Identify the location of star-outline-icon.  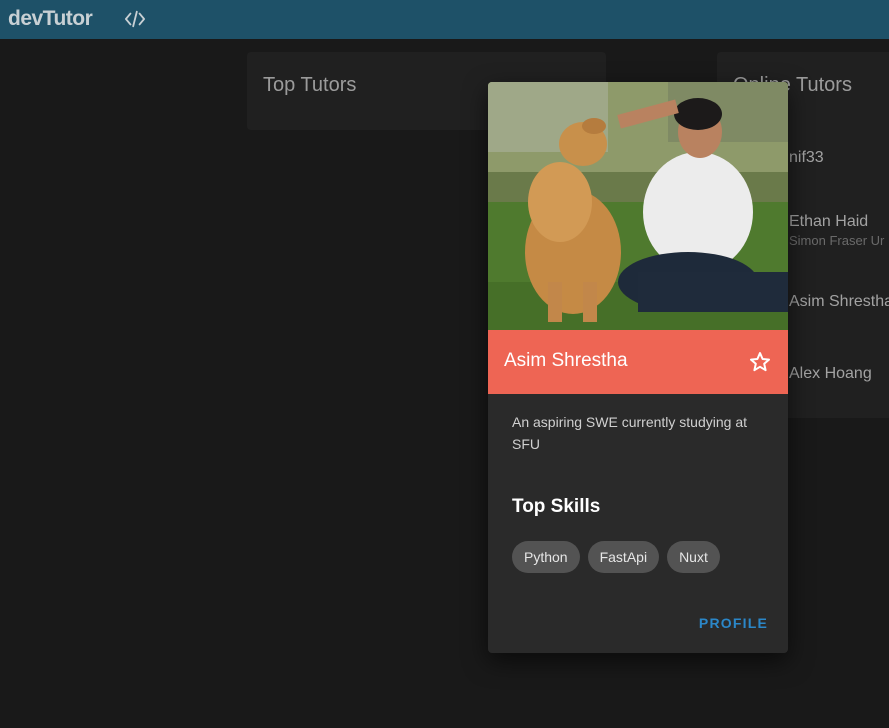
(760, 362).